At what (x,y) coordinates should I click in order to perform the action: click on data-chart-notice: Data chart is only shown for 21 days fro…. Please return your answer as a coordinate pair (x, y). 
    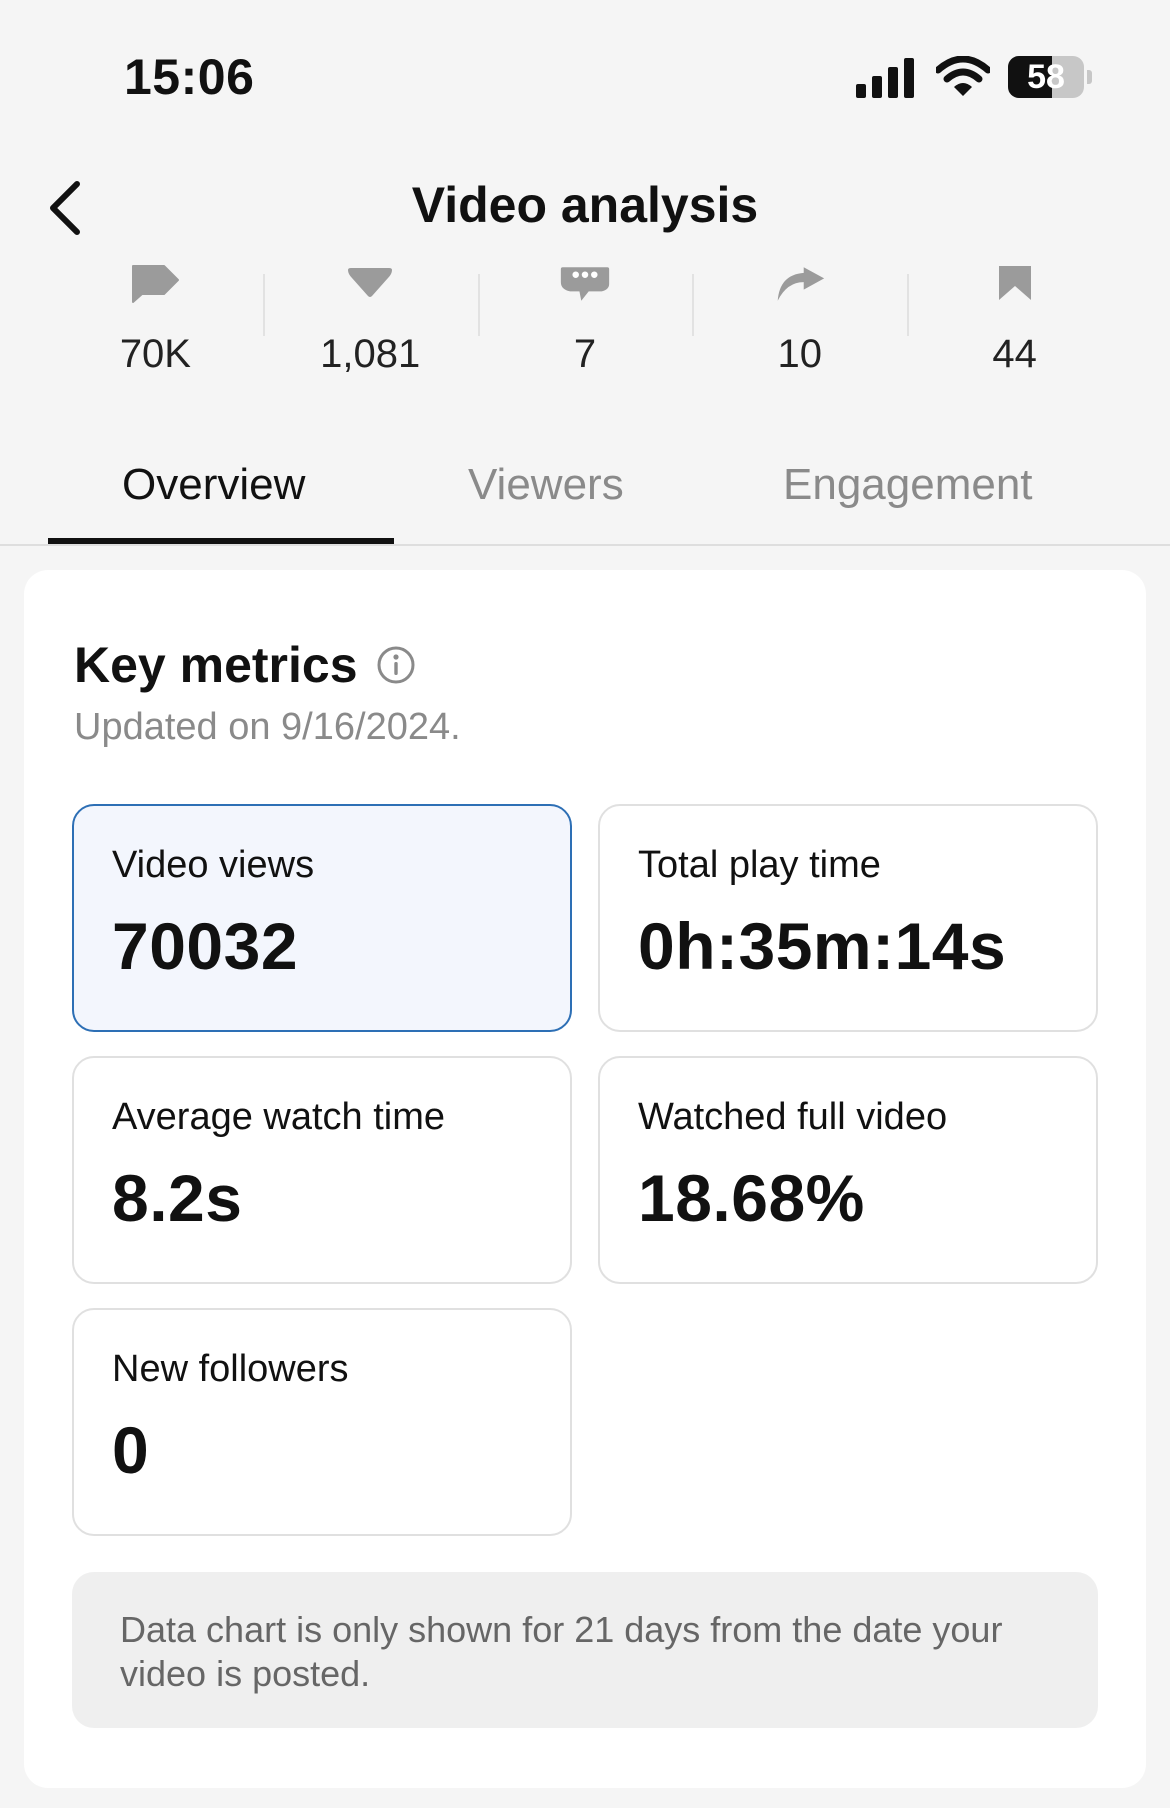
    Looking at the image, I should click on (585, 1650).